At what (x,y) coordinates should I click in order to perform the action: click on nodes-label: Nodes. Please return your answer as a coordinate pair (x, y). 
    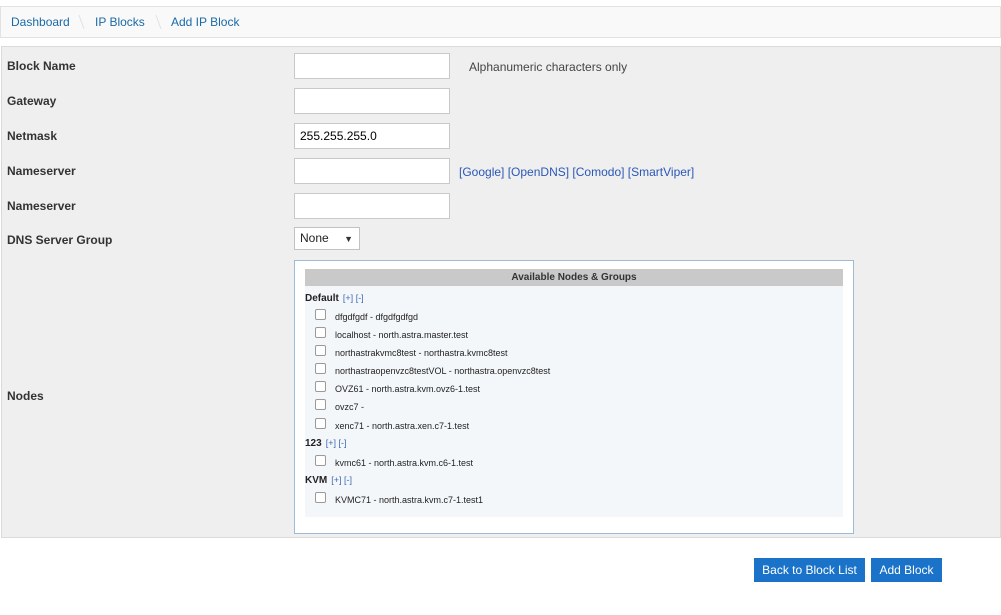
    Looking at the image, I should click on (25, 396).